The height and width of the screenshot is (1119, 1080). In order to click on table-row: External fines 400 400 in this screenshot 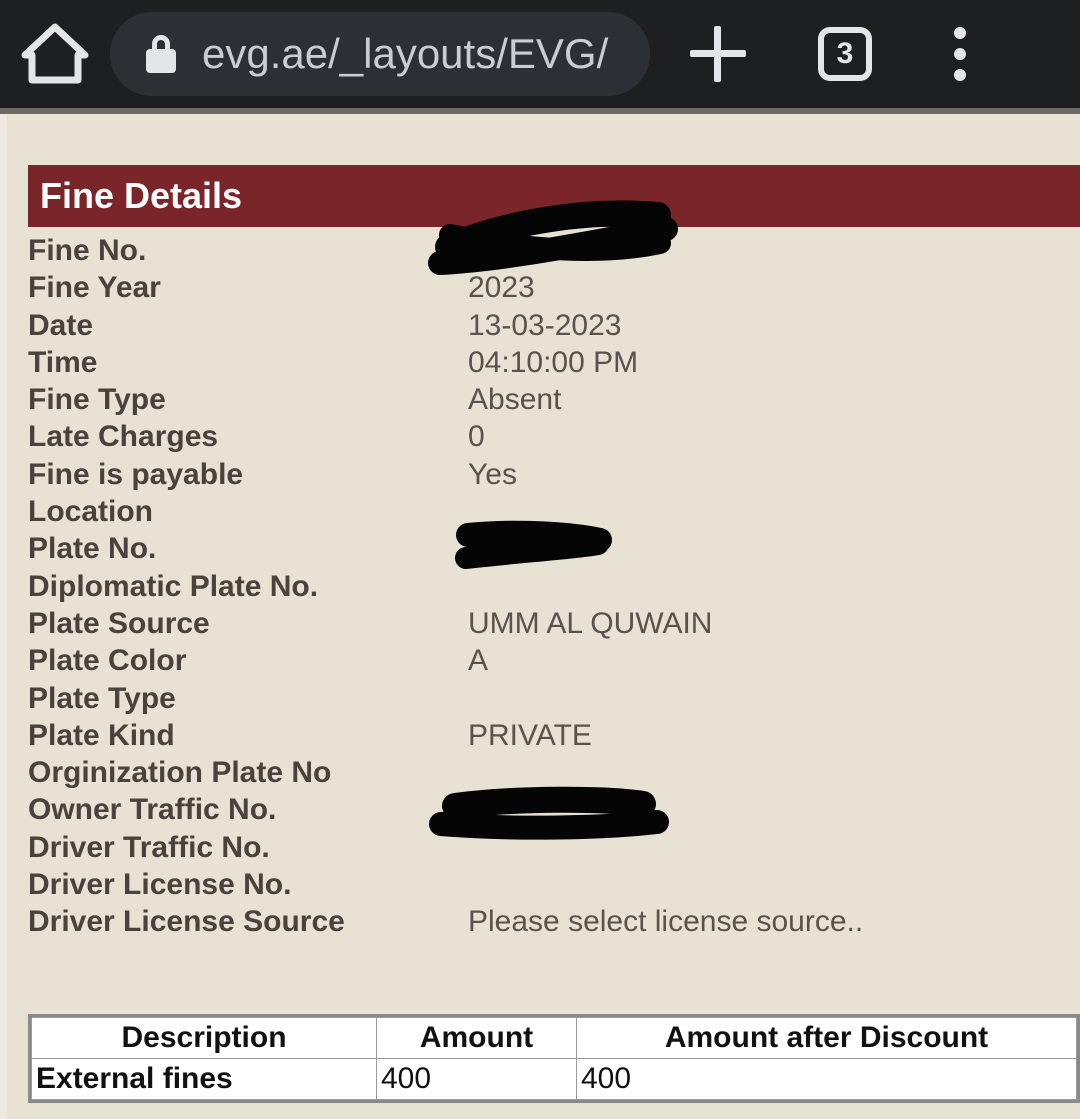, I will do `click(554, 1079)`.